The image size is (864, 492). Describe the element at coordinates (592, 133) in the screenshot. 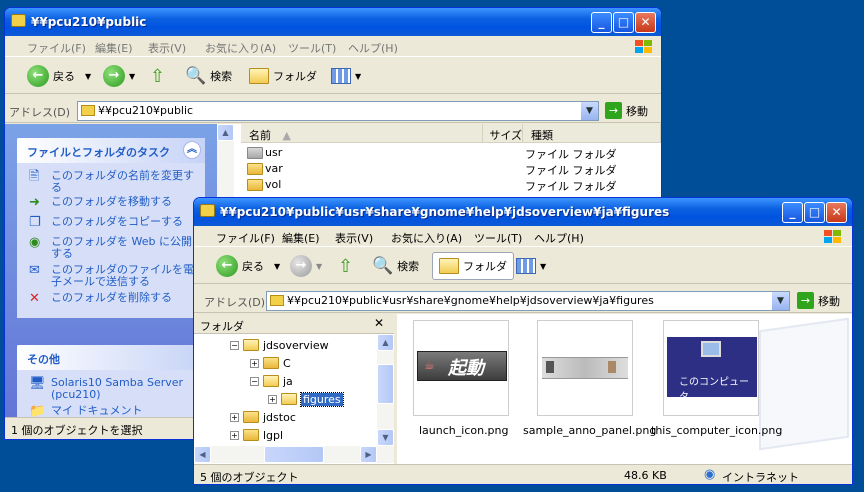

I see `column-header-type: 種類` at that location.